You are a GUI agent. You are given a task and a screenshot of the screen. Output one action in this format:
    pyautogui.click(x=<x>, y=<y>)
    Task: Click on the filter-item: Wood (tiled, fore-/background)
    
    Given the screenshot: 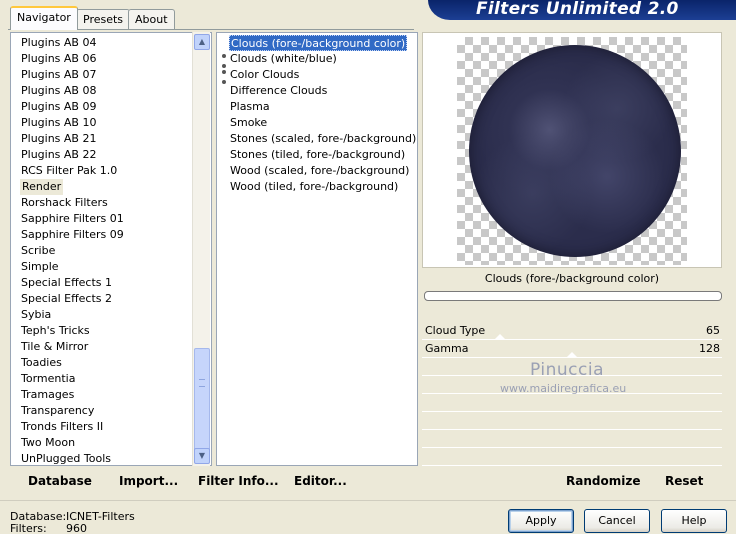 What is the action you would take?
    pyautogui.click(x=314, y=187)
    